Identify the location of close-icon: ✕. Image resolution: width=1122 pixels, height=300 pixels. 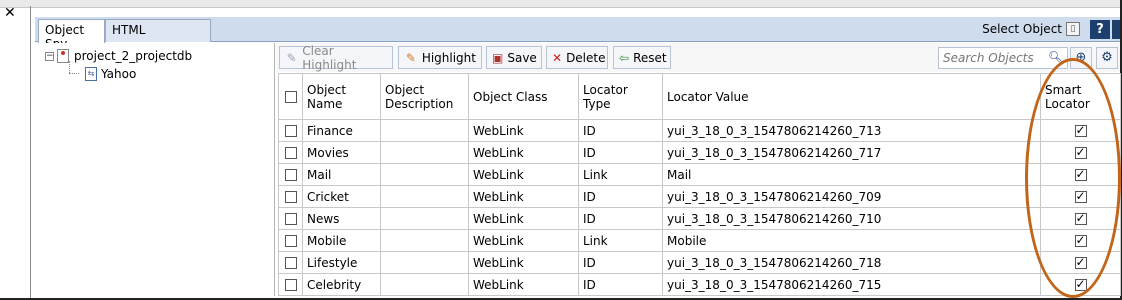
(10, 13).